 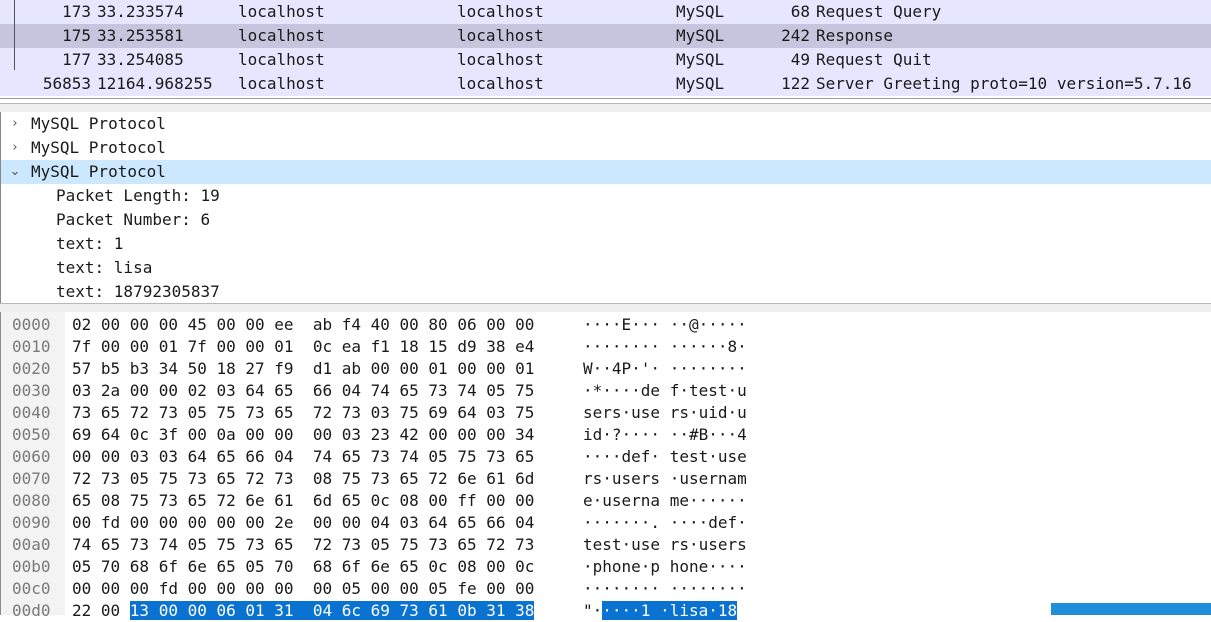 I want to click on tree-node-mysql-protocol-expanded: ⌄ MySQL Protocol, so click(x=606, y=172).